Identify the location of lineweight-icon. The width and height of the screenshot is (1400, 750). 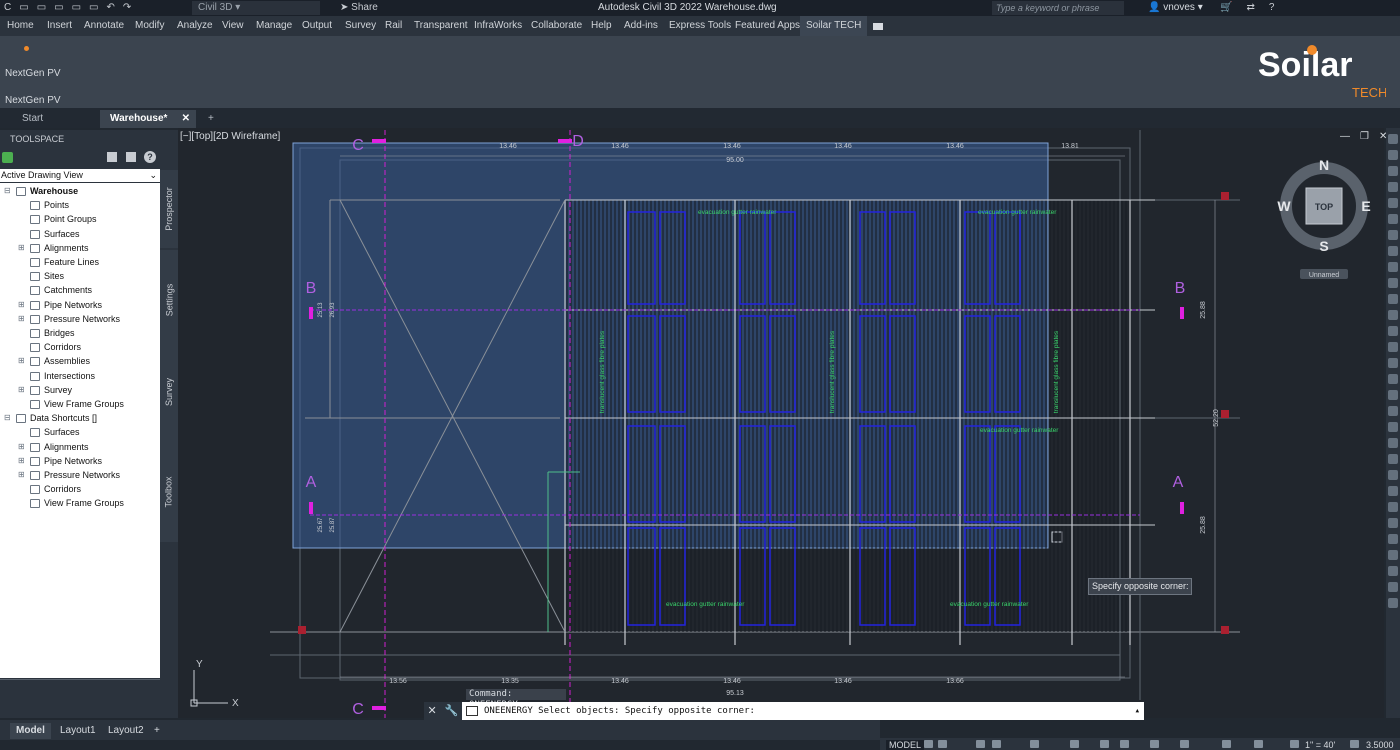
(1104, 744).